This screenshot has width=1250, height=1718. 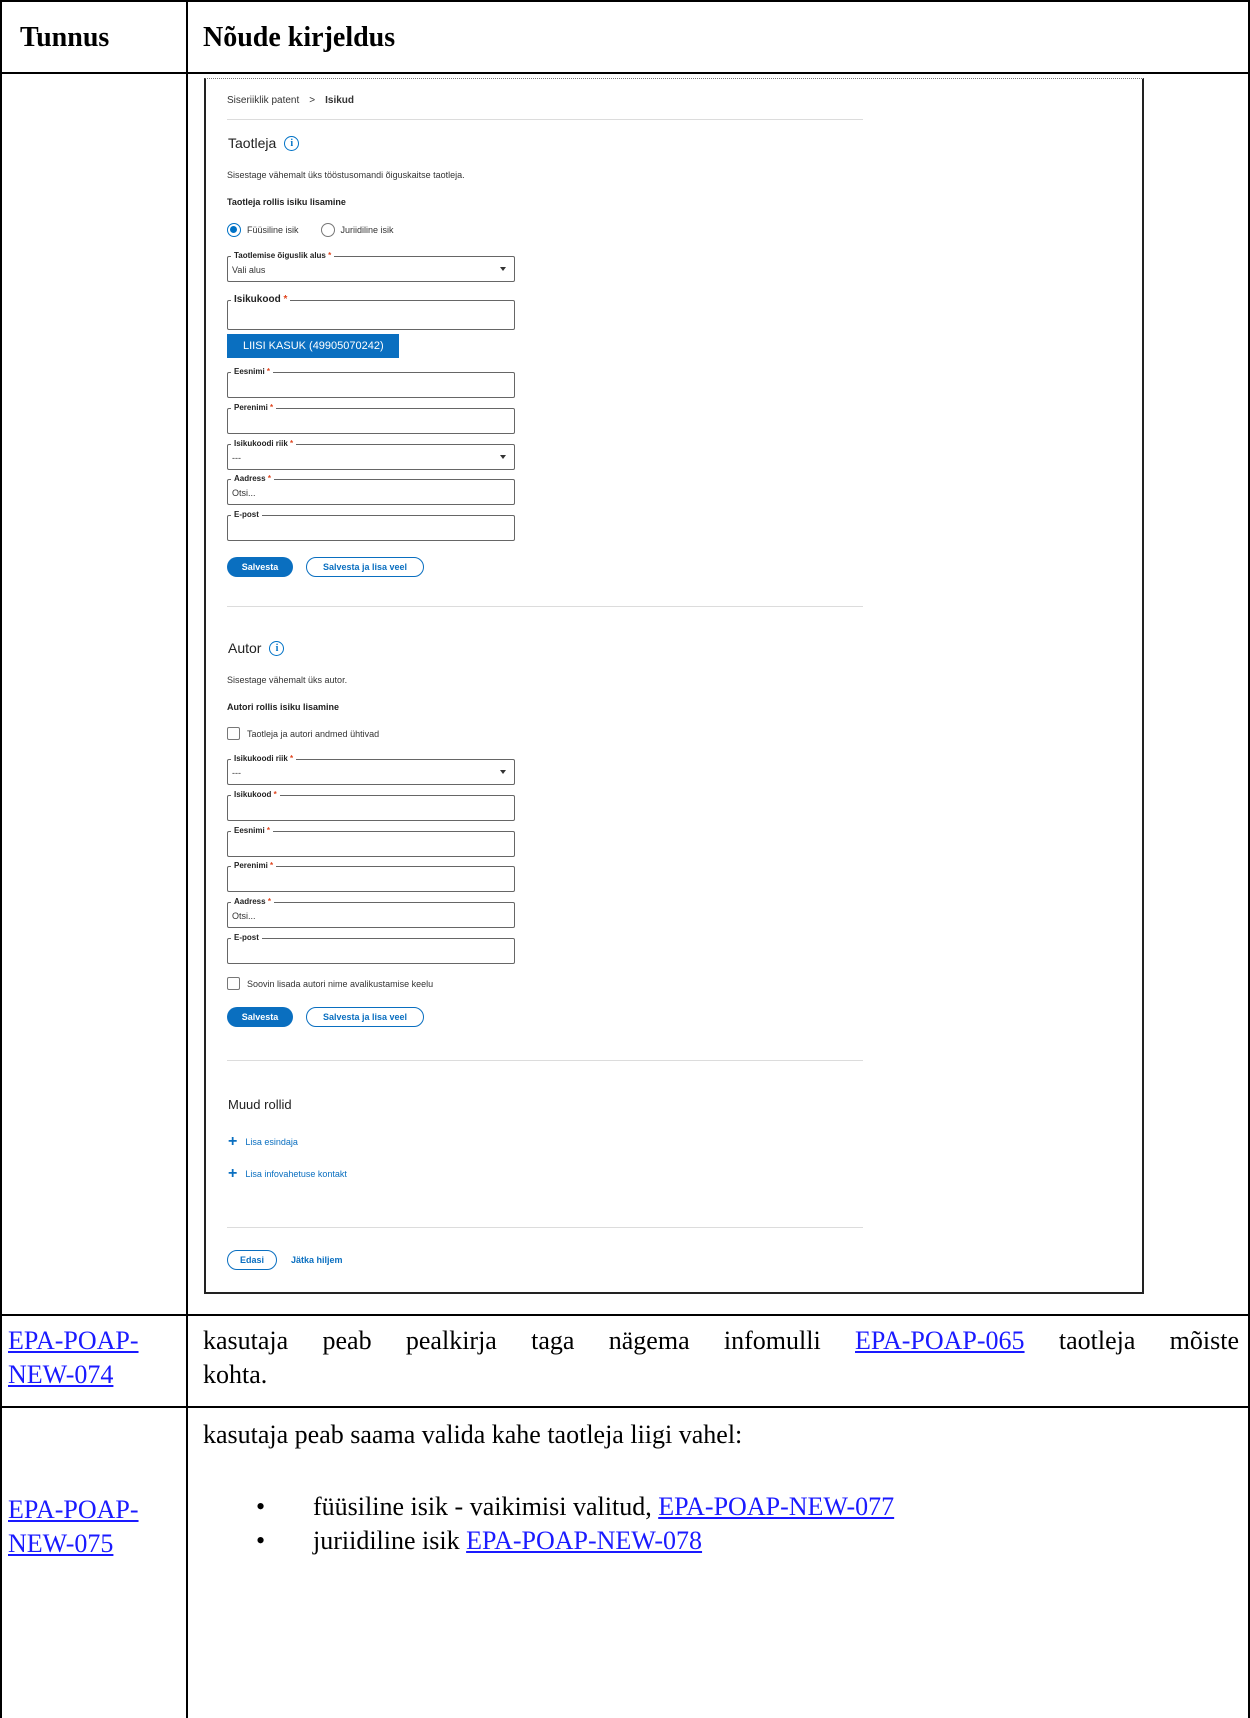 I want to click on add-contact-label: Lisa infovahetuse kontakt, so click(x=296, y=1174).